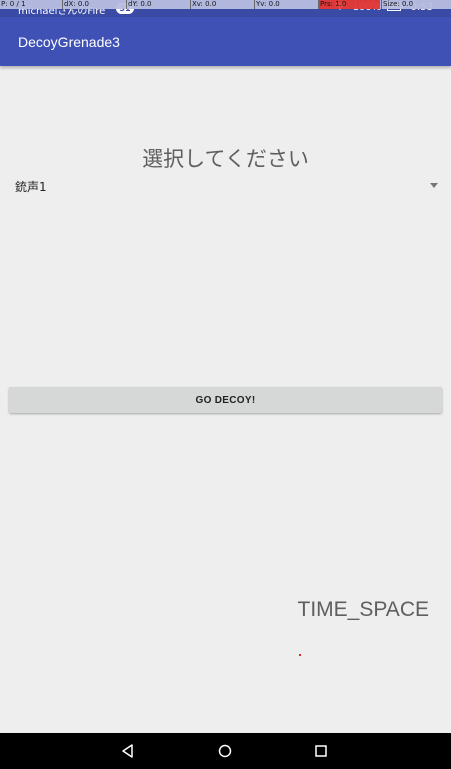 This screenshot has height=769, width=451. What do you see at coordinates (268, 4) in the screenshot?
I see `debug-yv: Yv: 0.0` at bounding box center [268, 4].